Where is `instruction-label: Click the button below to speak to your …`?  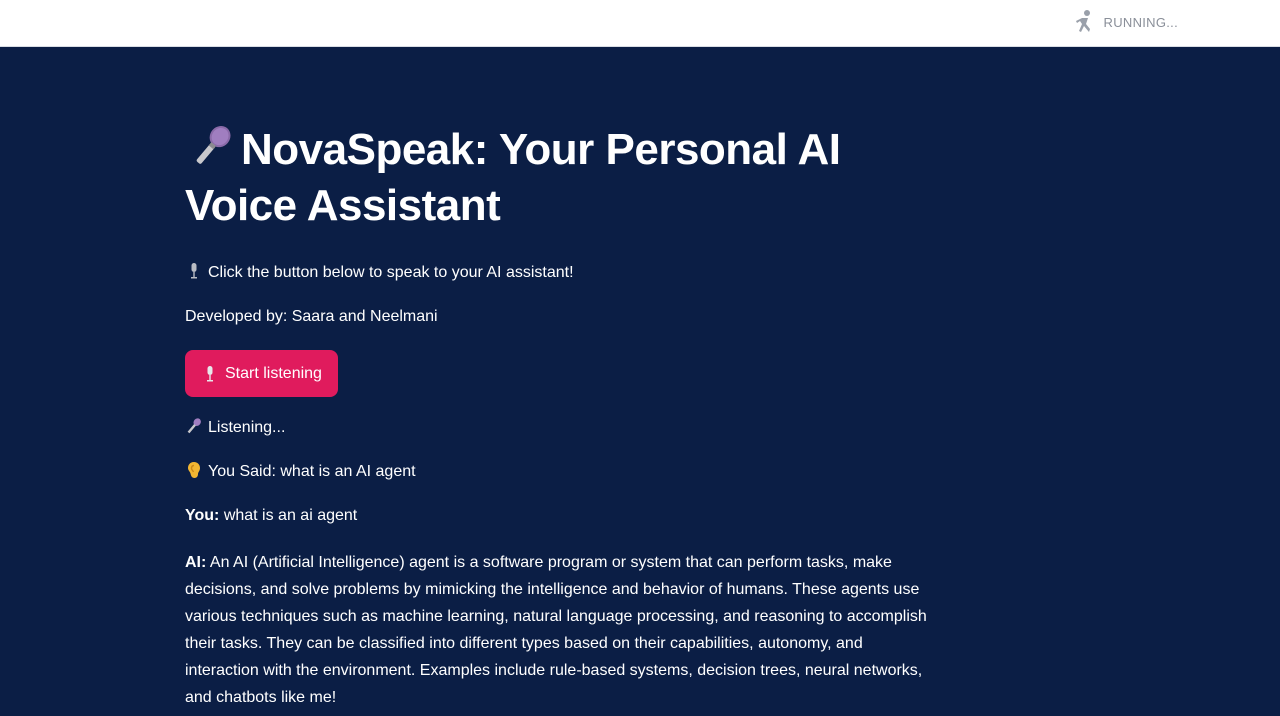 instruction-label: Click the button below to speak to your … is located at coordinates (391, 272).